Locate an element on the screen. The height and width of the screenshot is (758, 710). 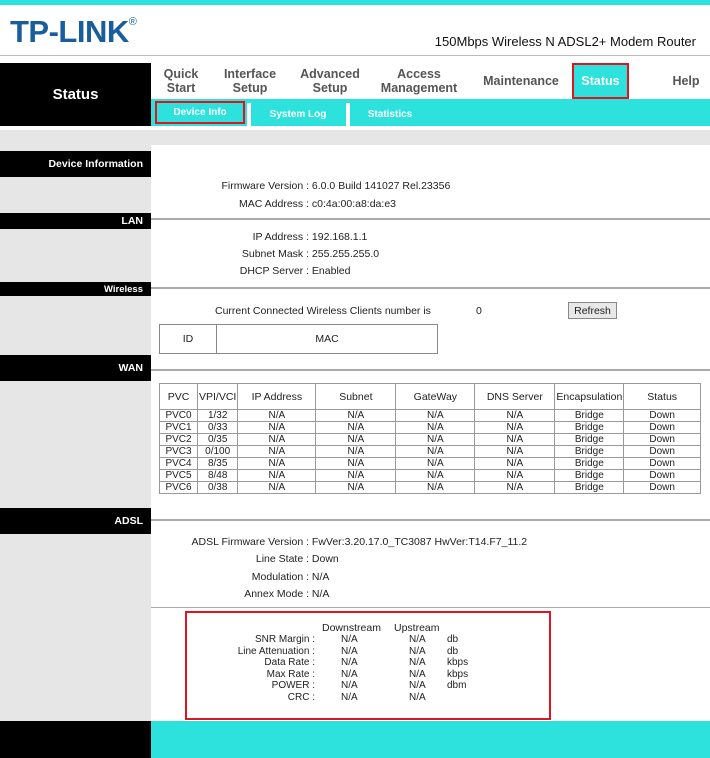
column-header: GateWay is located at coordinates (435, 396).